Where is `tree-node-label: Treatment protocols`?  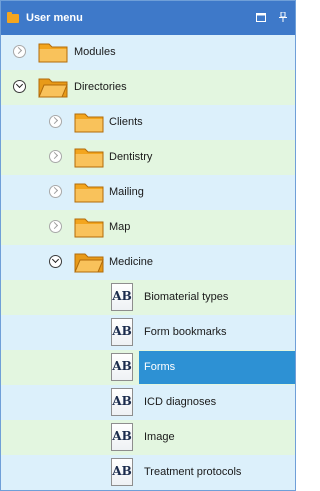
tree-node-label: Treatment protocols is located at coordinates (193, 472).